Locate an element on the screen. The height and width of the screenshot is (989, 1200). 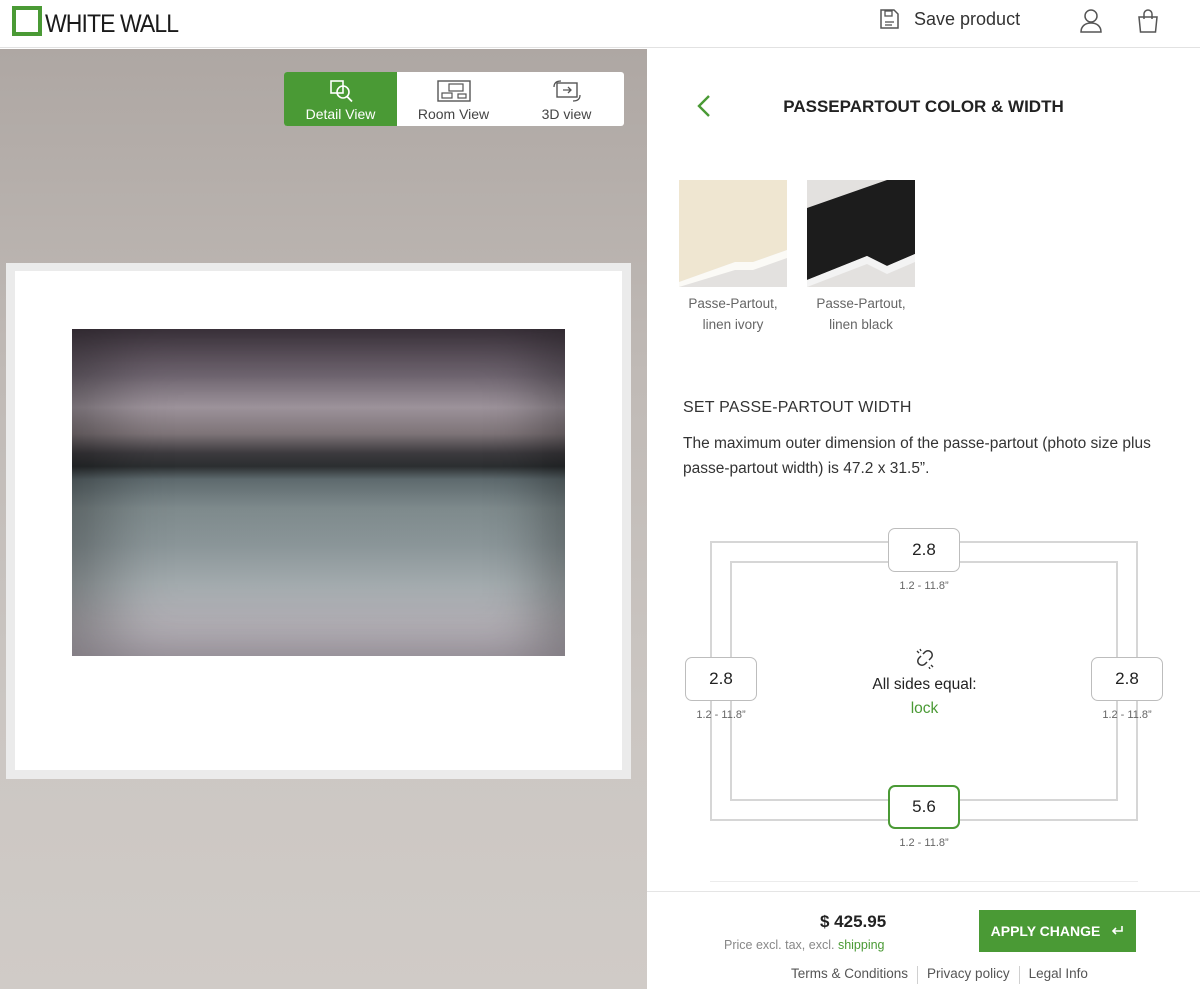
swatch-linen-ivory-label-2: linen ivory is located at coordinates (733, 324).